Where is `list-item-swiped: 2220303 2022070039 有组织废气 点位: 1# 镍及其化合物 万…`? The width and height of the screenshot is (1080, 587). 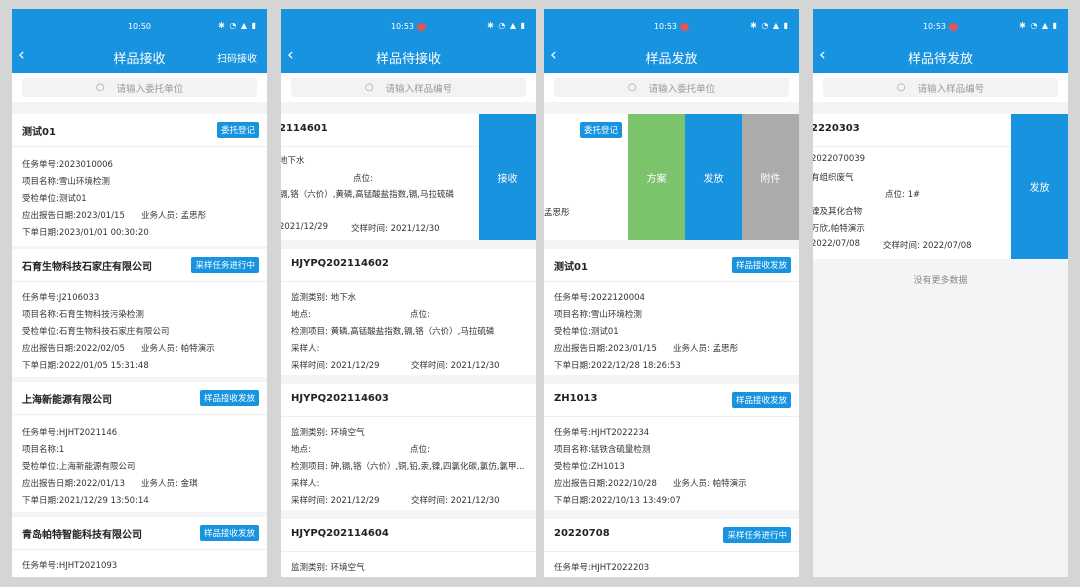 list-item-swiped: 2220303 2022070039 有组织废气 点位: 1# 镍及其化合物 万… is located at coordinates (940, 186).